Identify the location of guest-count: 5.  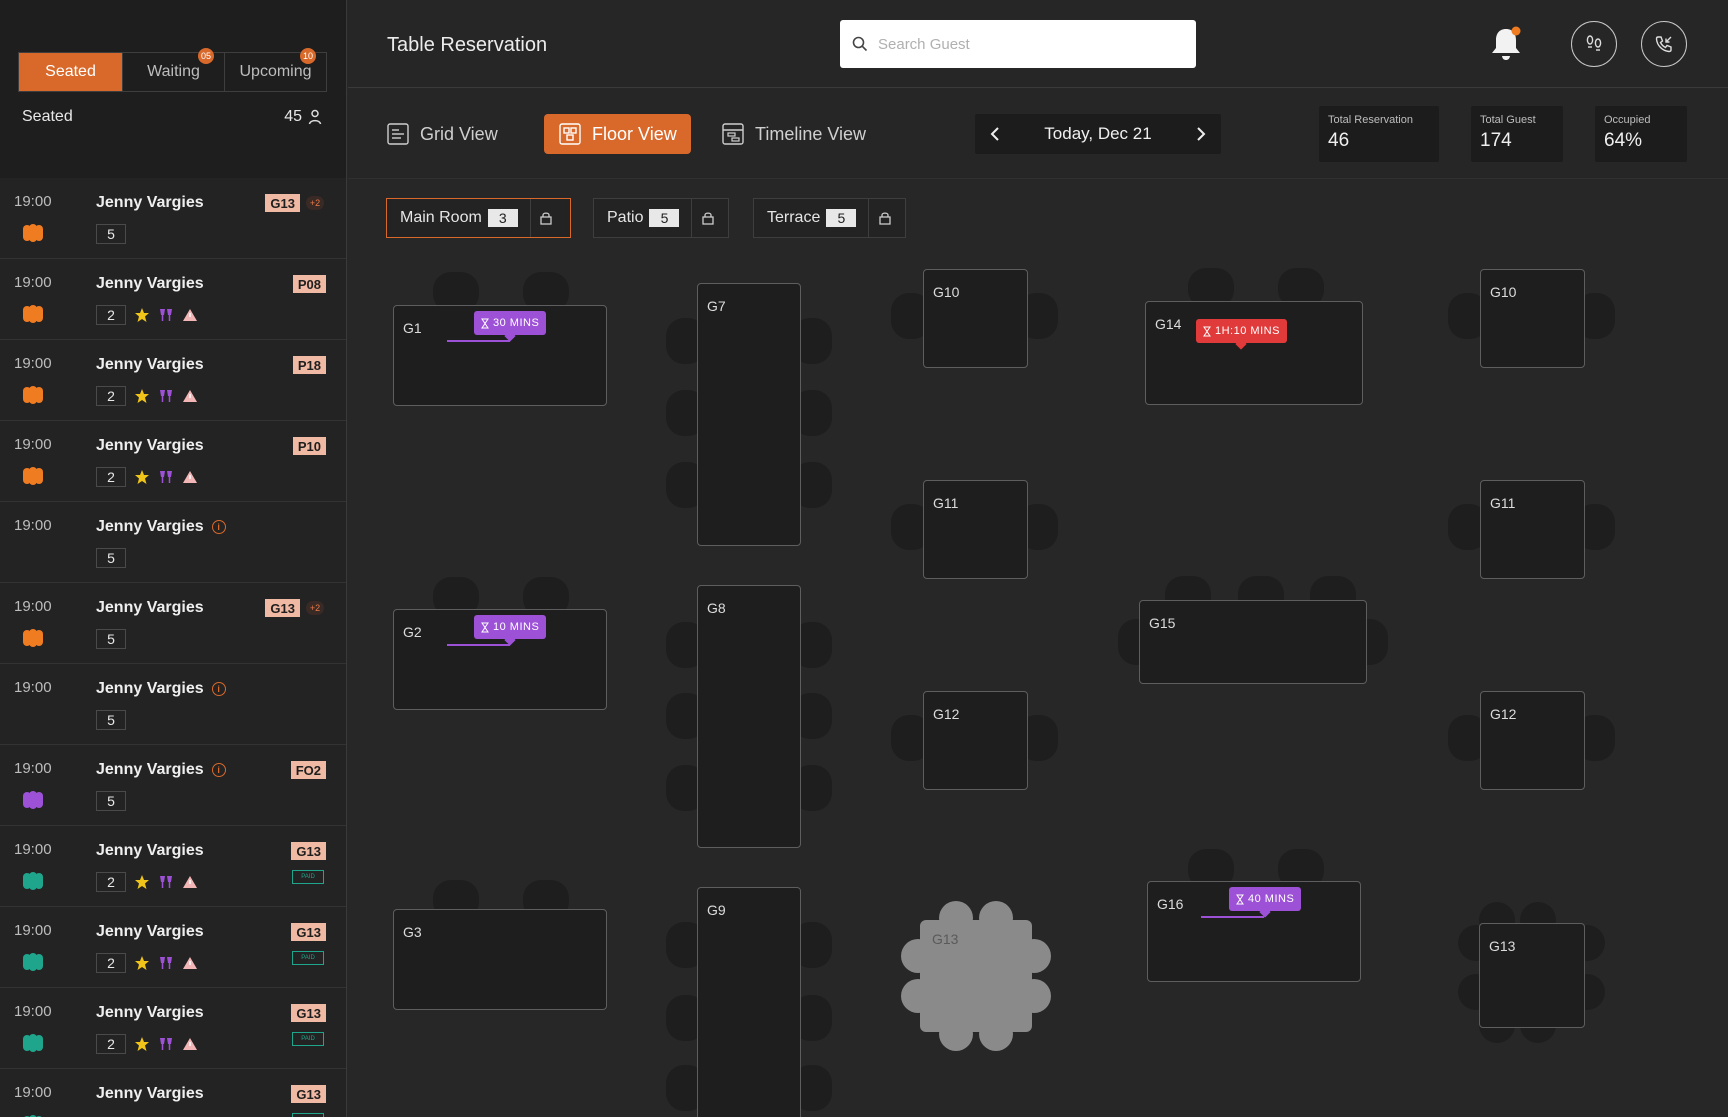
(111, 234).